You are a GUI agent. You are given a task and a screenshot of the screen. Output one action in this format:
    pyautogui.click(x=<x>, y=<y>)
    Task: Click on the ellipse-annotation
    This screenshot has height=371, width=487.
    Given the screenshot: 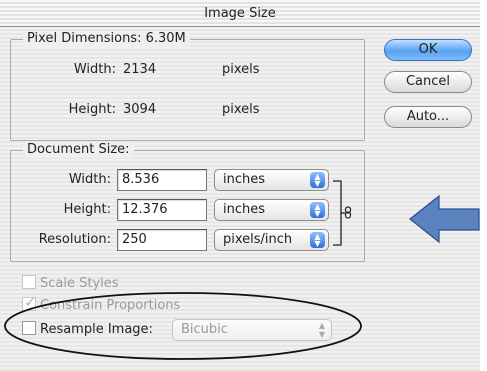 What is the action you would take?
    pyautogui.click(x=183, y=326)
    